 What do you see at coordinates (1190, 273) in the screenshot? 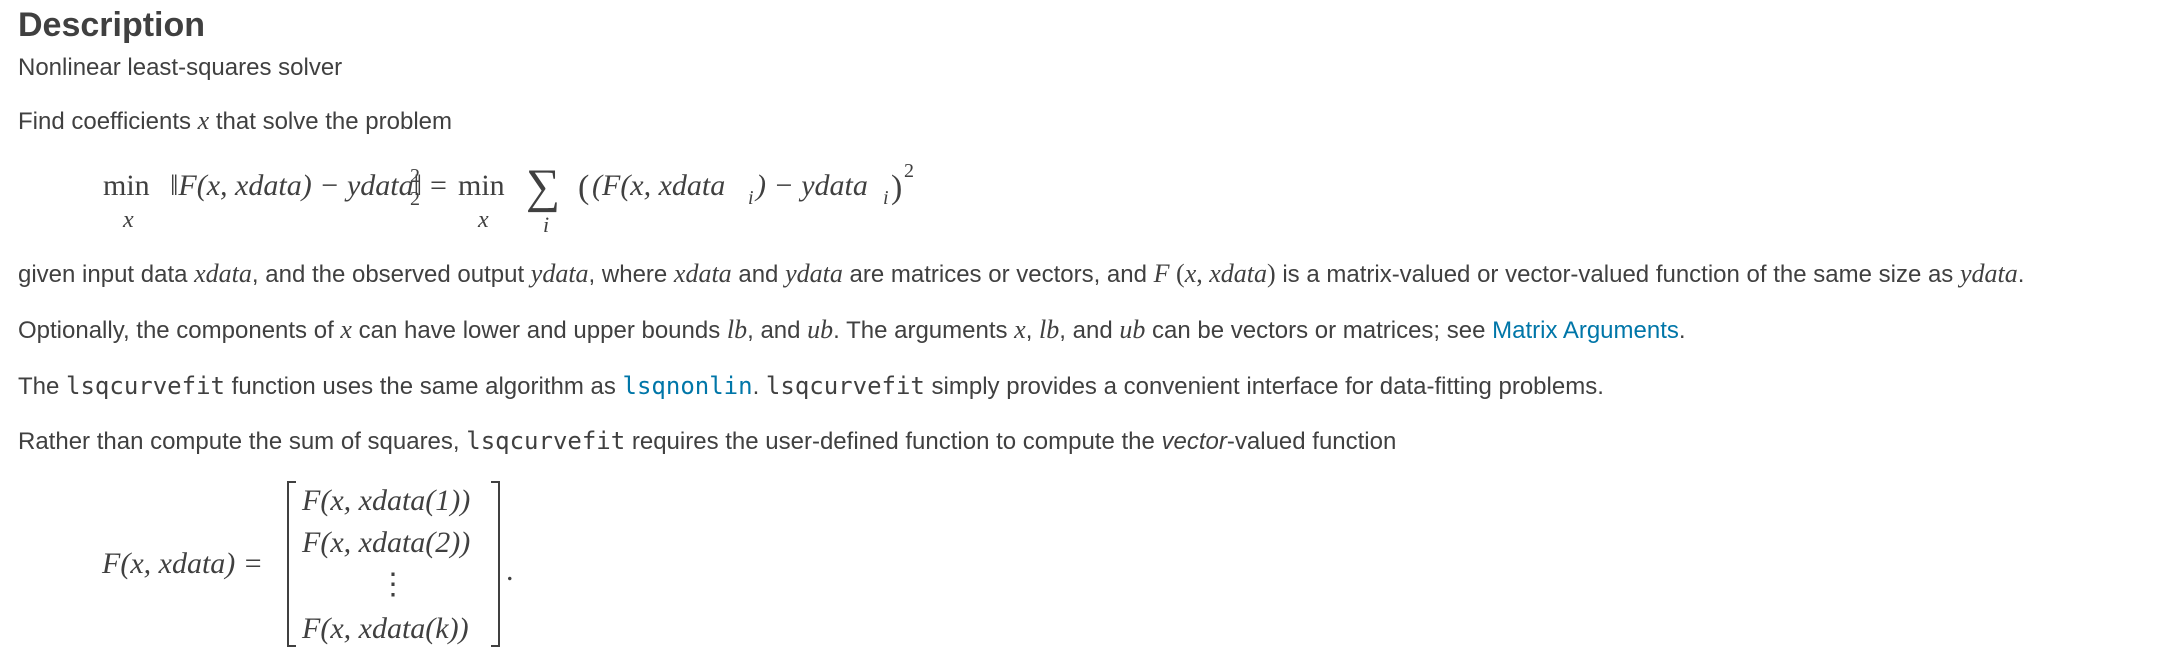
I see `given-var-x: x` at bounding box center [1190, 273].